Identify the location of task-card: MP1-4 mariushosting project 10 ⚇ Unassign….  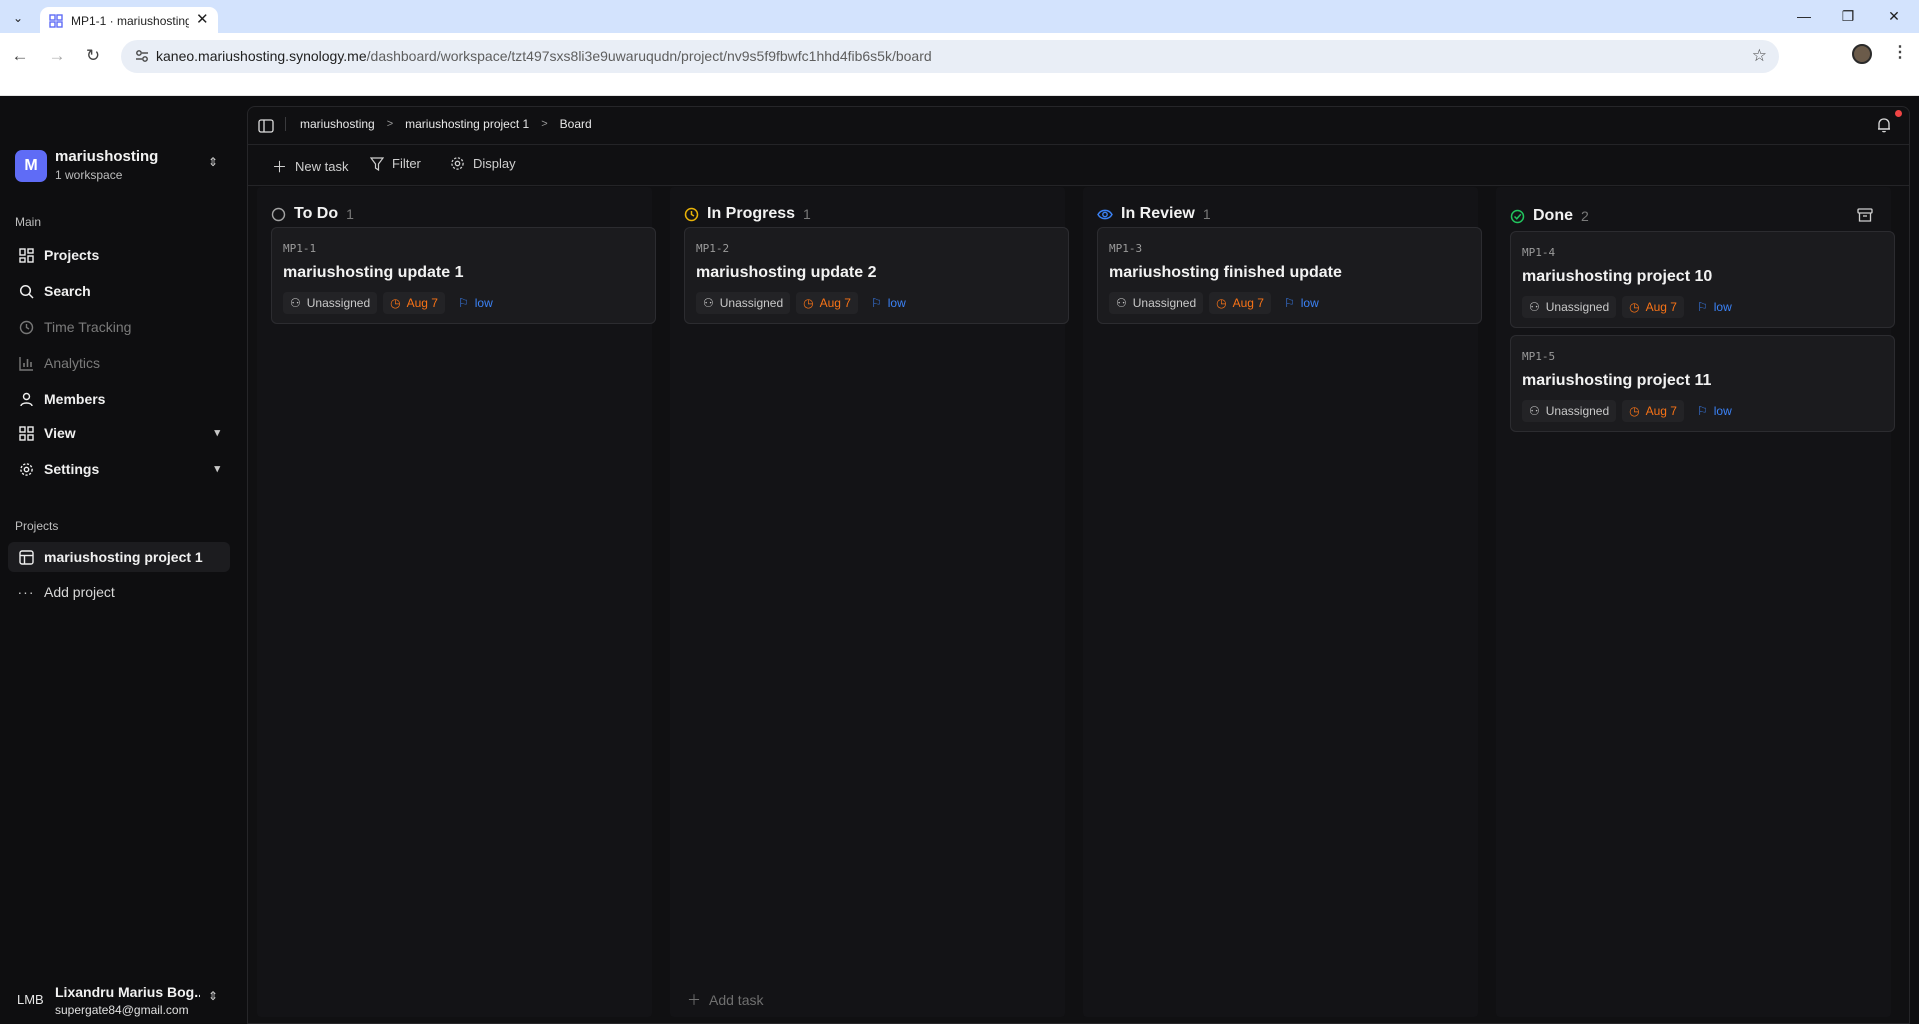
(1702, 279).